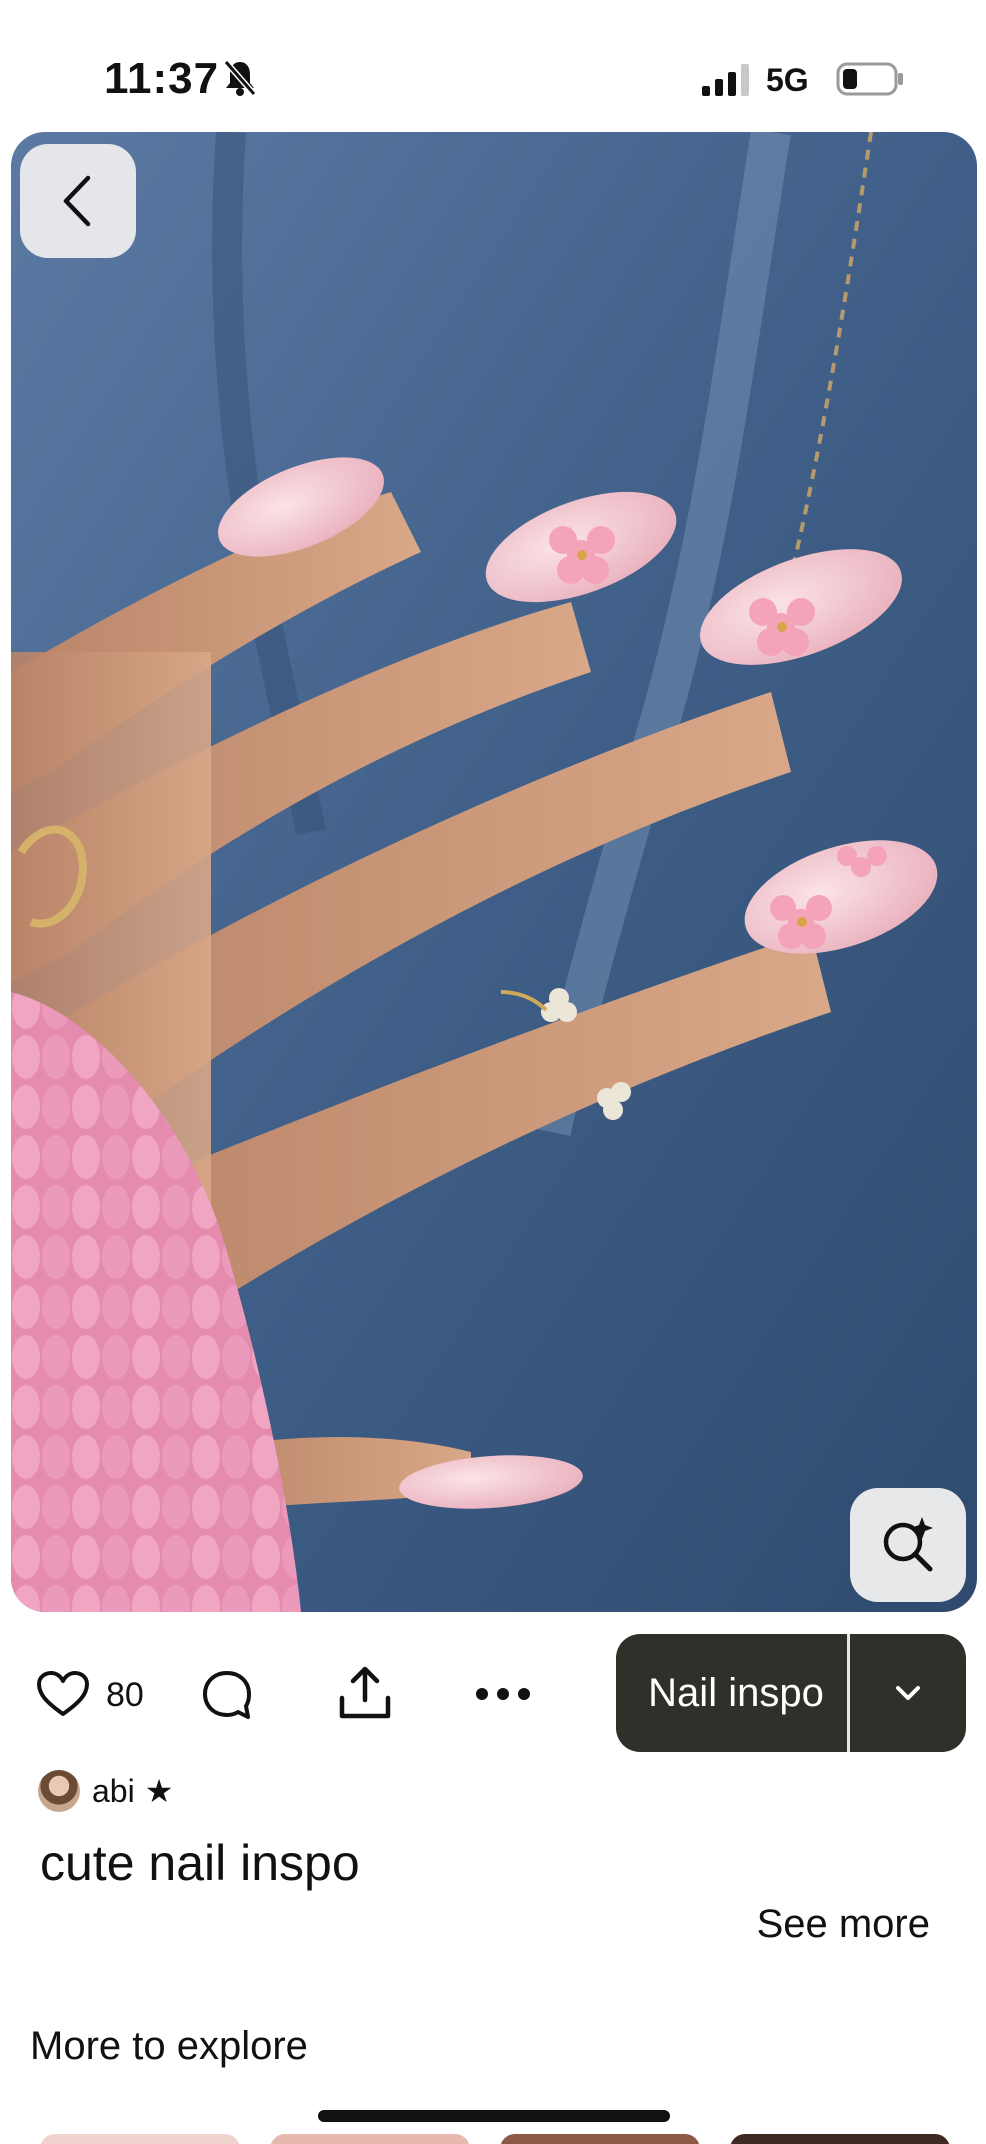  I want to click on pin-title: cute nail inspo, so click(200, 1863).